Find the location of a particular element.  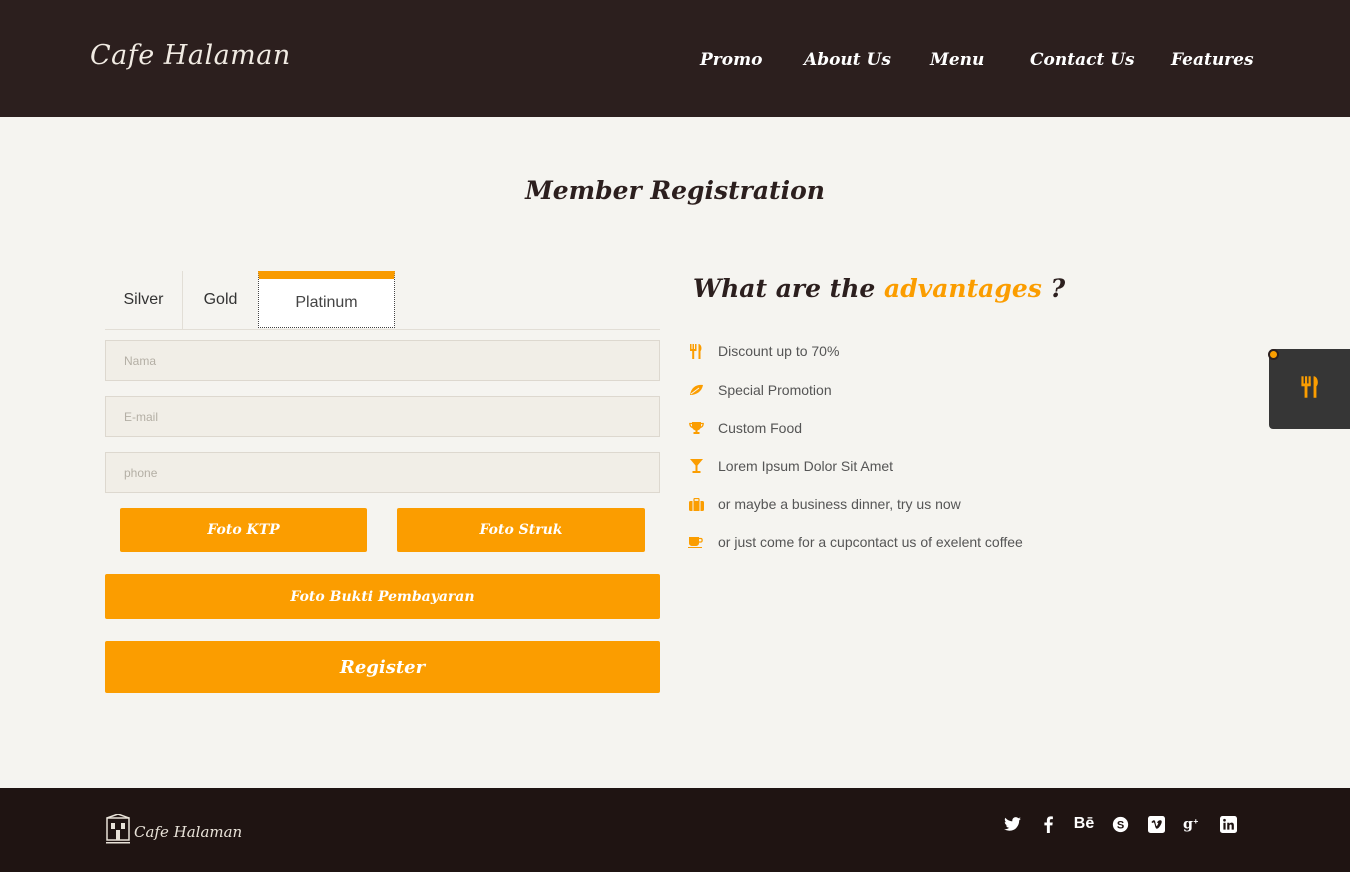

list-item: Custom Food is located at coordinates (745, 428).